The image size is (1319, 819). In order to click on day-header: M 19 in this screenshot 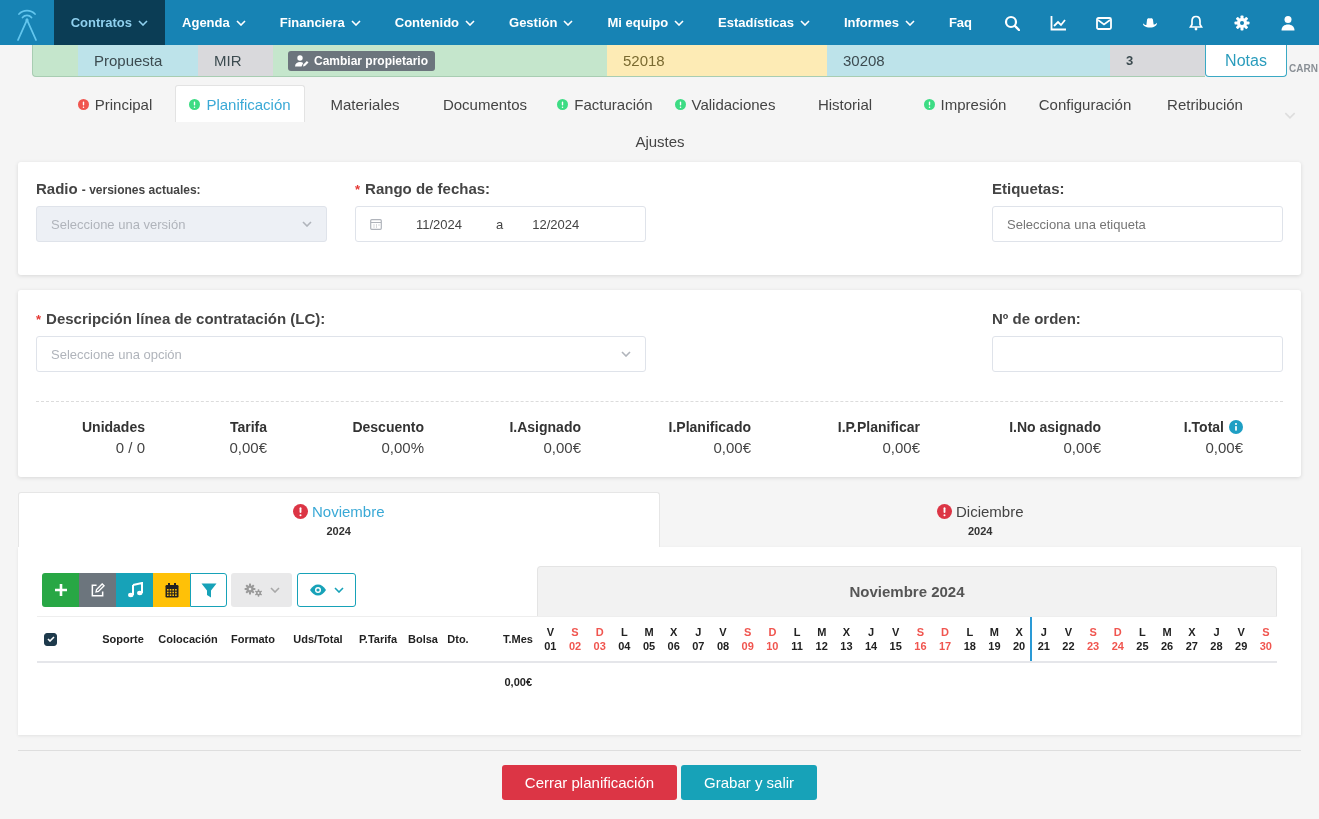, I will do `click(994, 639)`.